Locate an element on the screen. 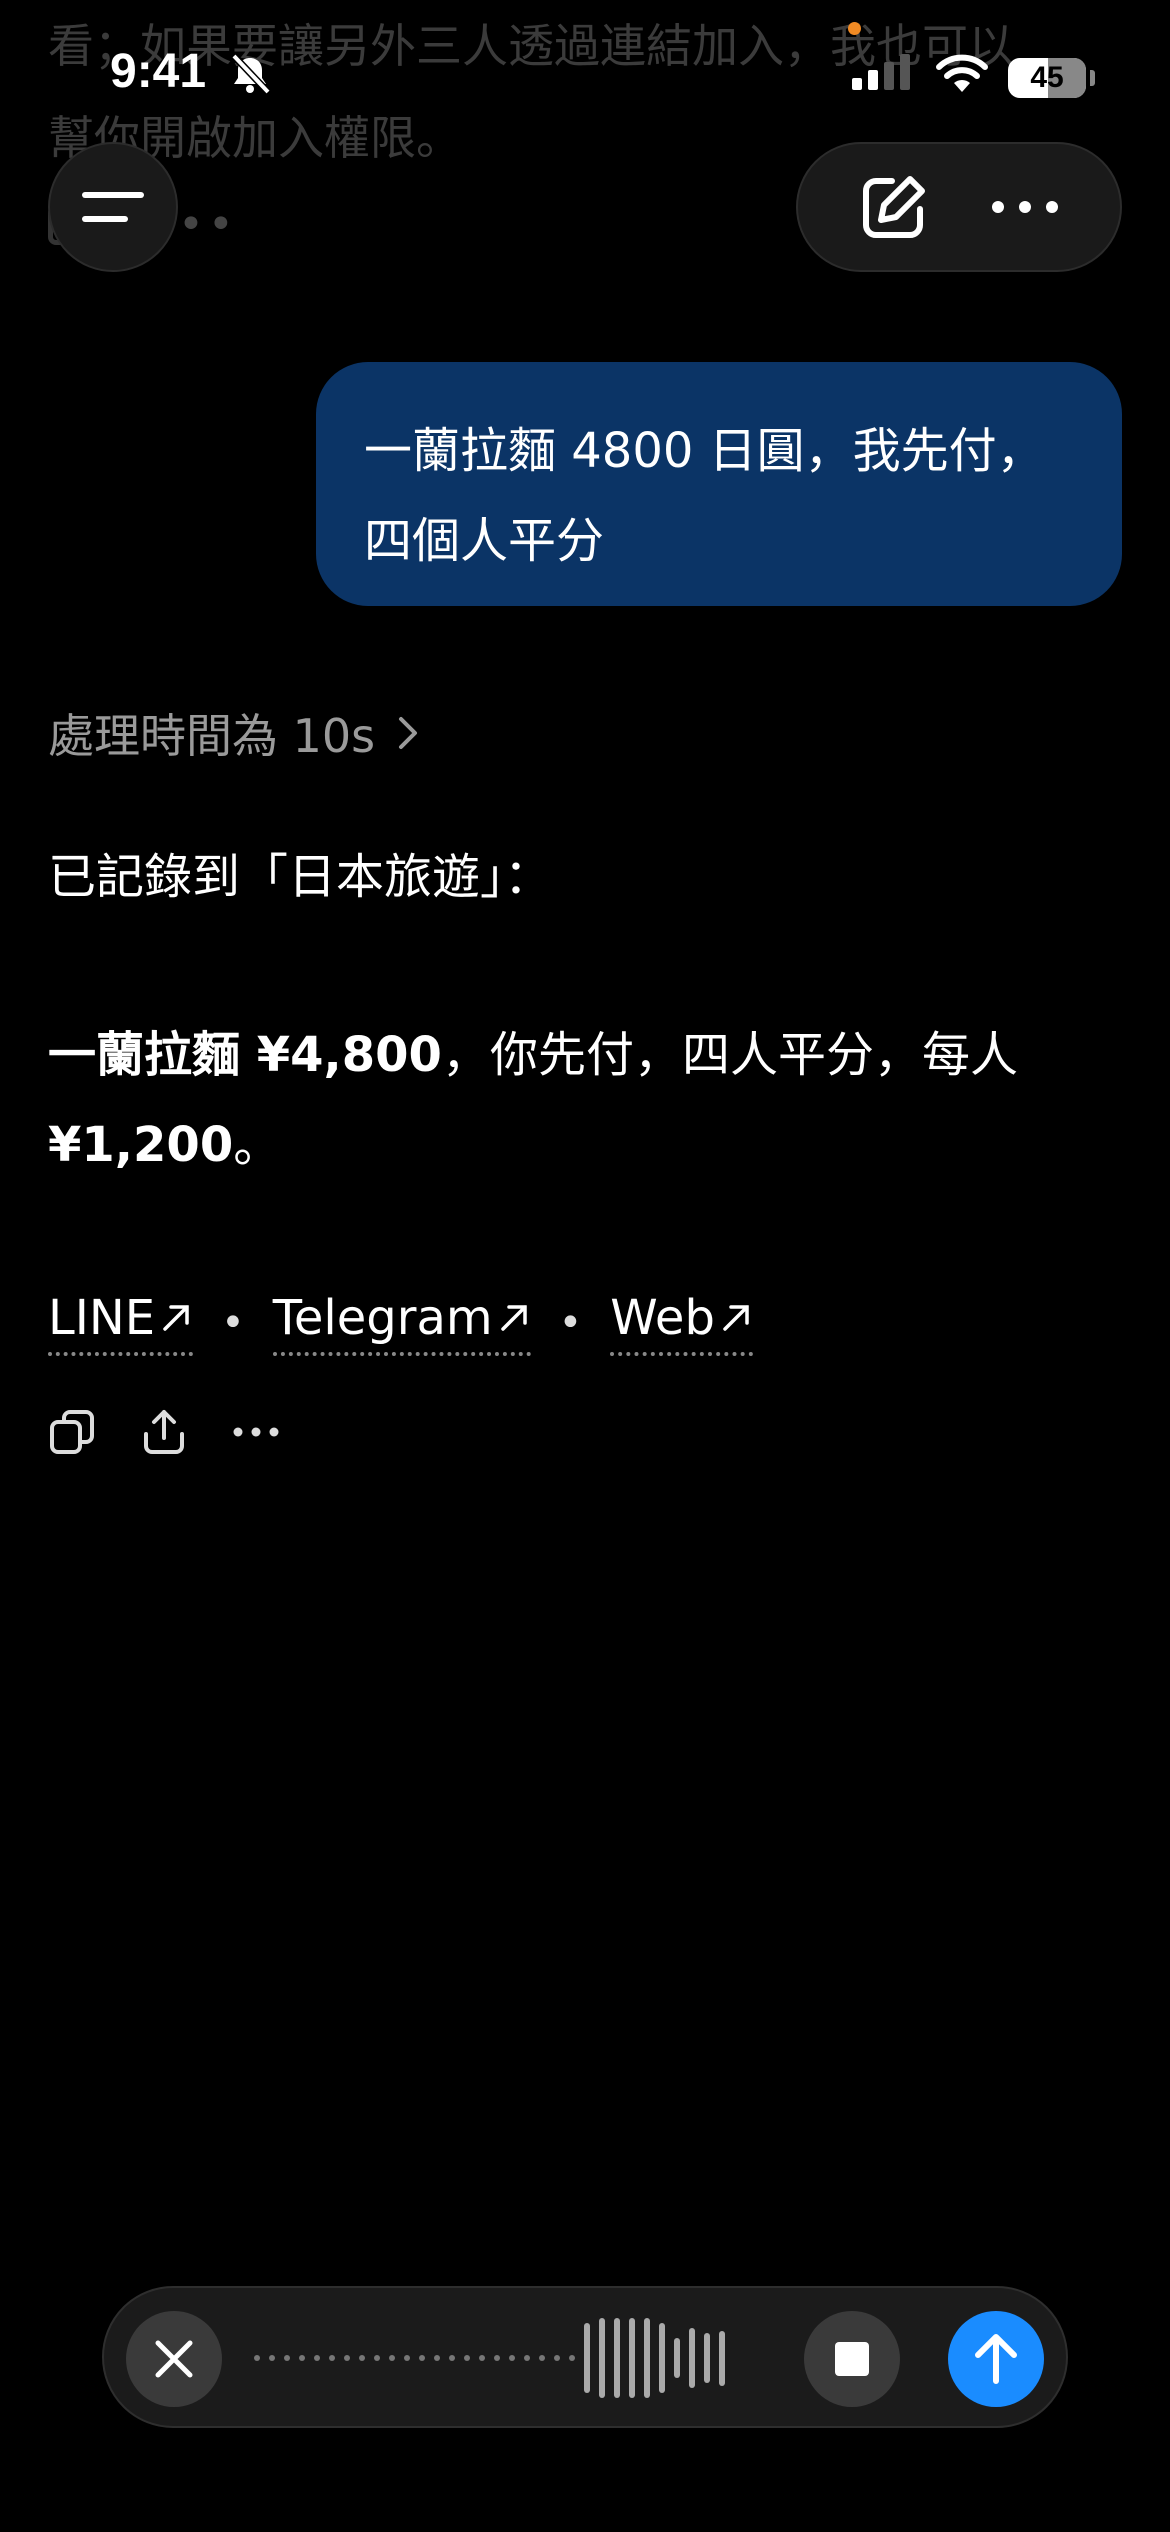 Image resolution: width=1170 pixels, height=2532 pixels. new-chat-icon is located at coordinates (894, 207).